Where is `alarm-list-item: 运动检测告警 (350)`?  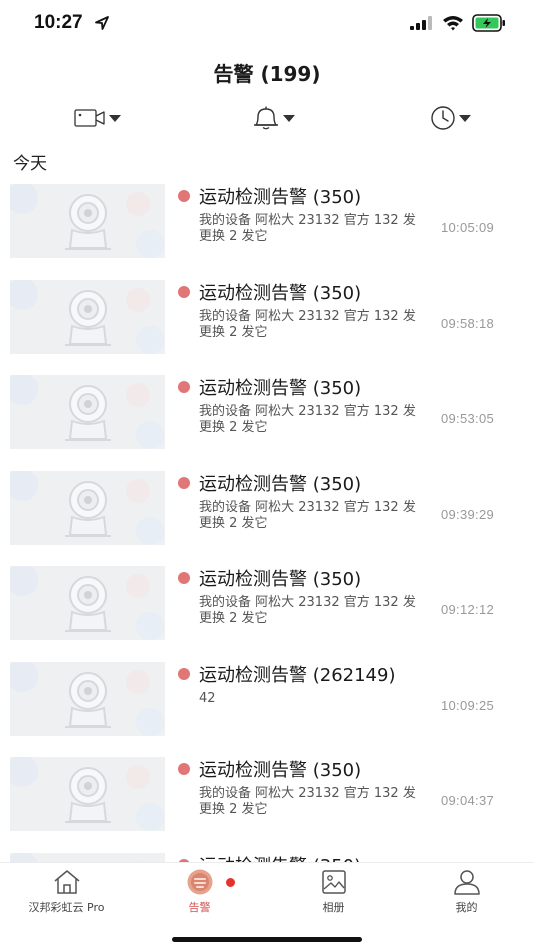 alarm-list-item: 运动检测告警 (350) is located at coordinates (267, 857).